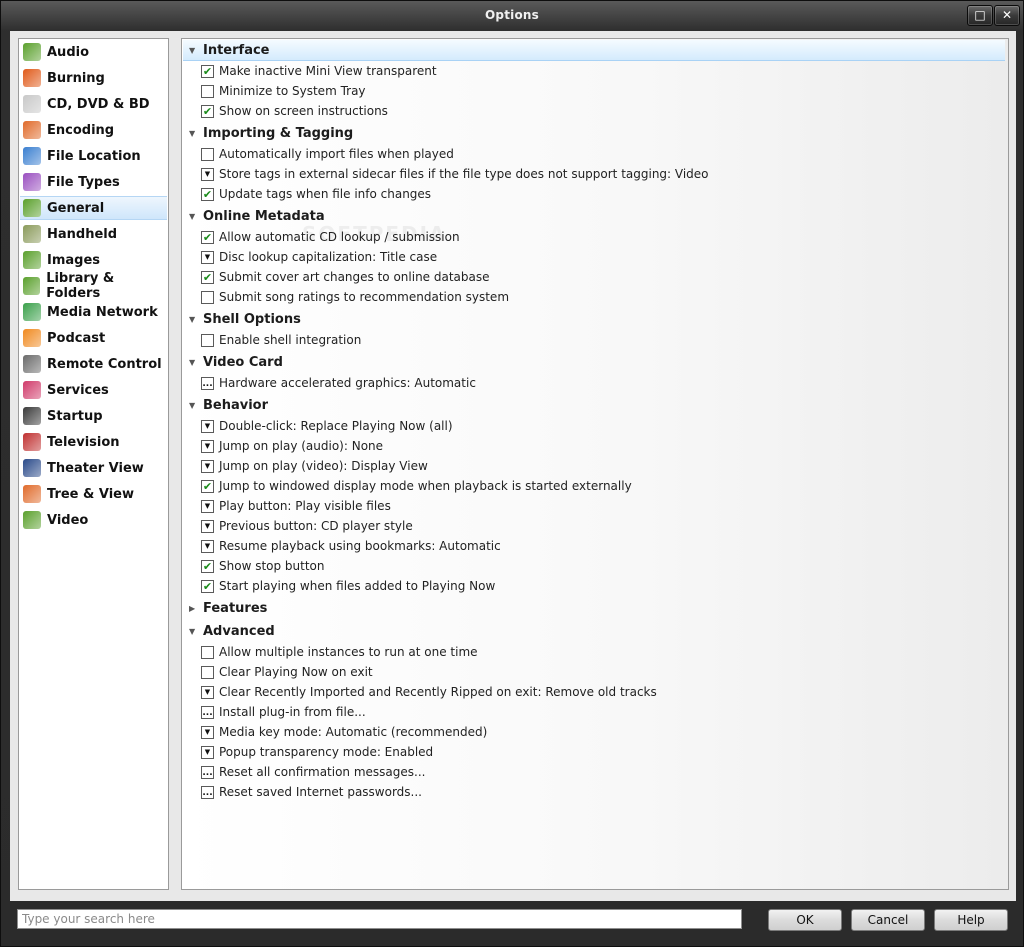  Describe the element at coordinates (344, 732) in the screenshot. I see `setting-row: ▼ Media key mode: Automatic (recommended)` at that location.